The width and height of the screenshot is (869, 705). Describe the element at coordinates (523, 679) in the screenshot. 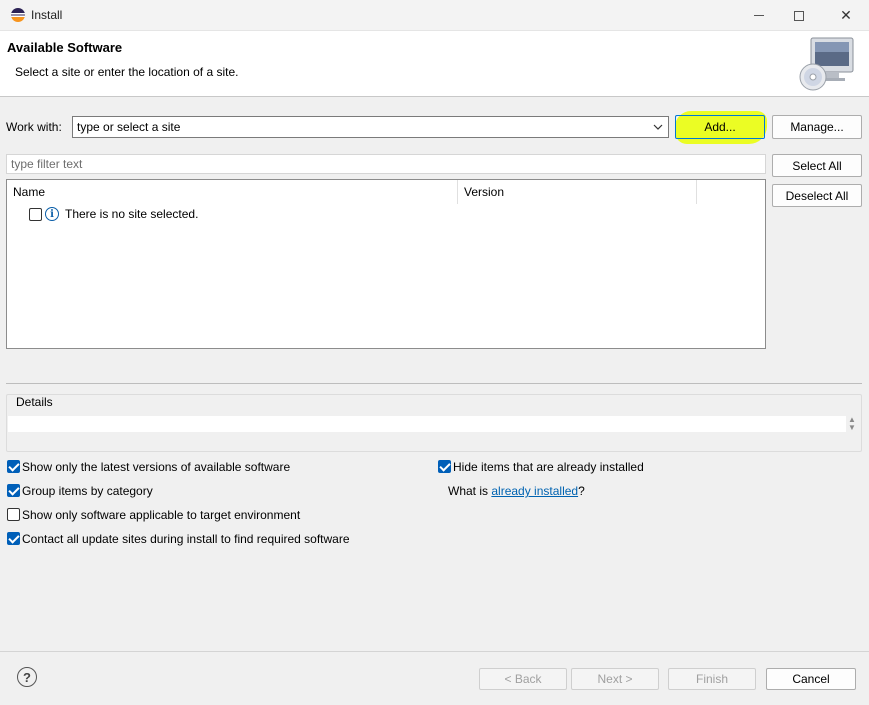

I see `back-button: < Back` at that location.